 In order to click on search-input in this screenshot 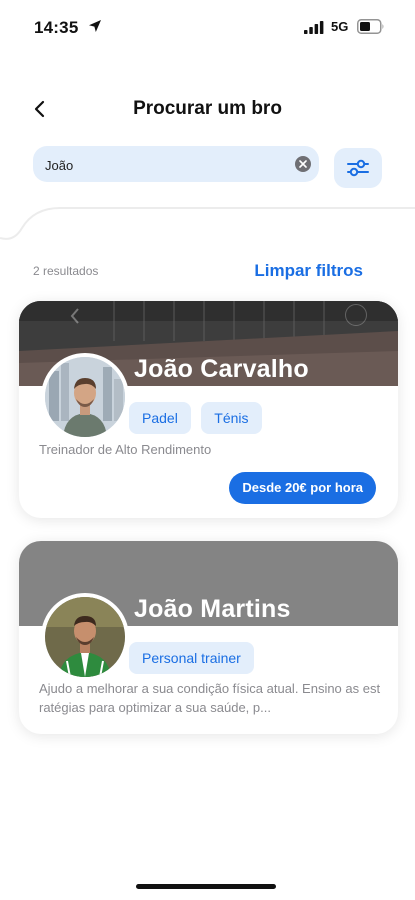, I will do `click(165, 165)`.